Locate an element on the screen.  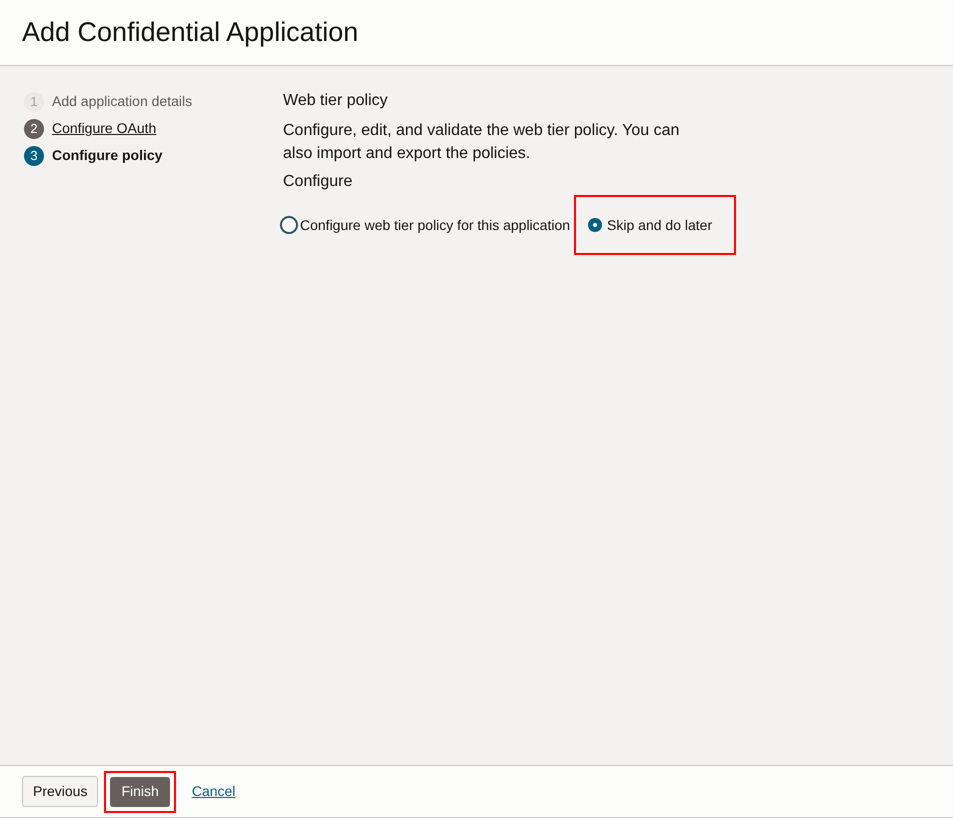
page-title: Add Confidential Application is located at coordinates (190, 33).